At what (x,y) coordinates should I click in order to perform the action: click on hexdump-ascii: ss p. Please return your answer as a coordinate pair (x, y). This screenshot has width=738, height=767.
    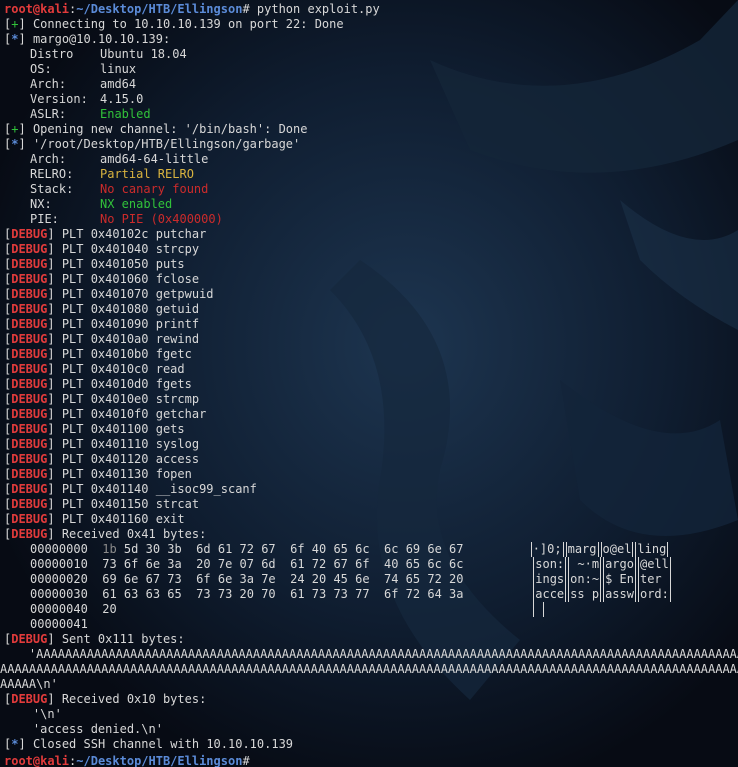
    Looking at the image, I should click on (585, 594).